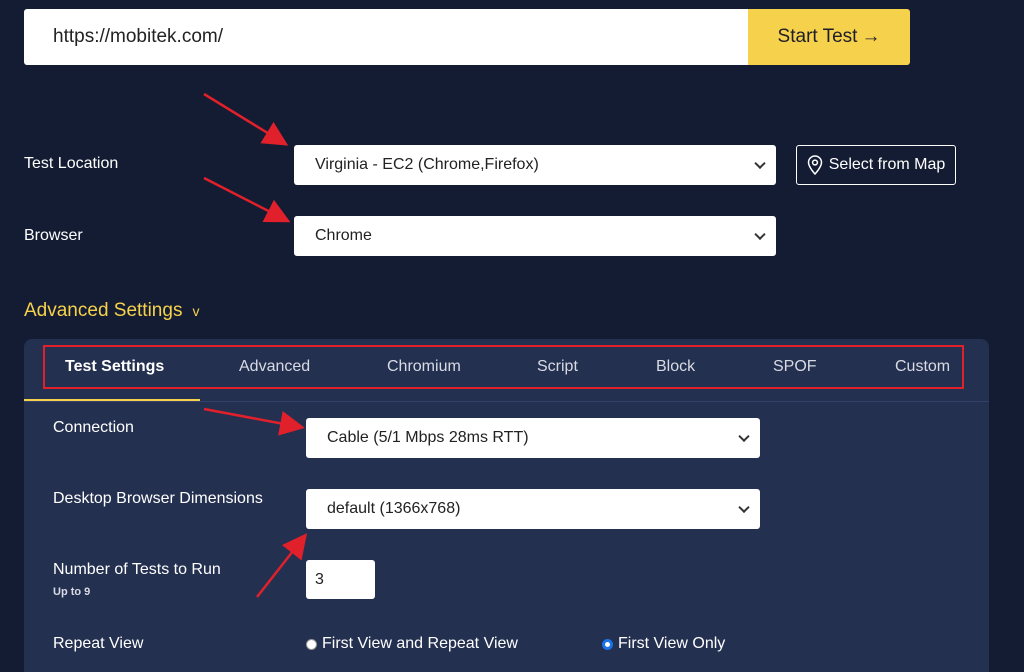 The image size is (1024, 672). What do you see at coordinates (871, 36) in the screenshot?
I see `arrow-right-icon: →` at bounding box center [871, 36].